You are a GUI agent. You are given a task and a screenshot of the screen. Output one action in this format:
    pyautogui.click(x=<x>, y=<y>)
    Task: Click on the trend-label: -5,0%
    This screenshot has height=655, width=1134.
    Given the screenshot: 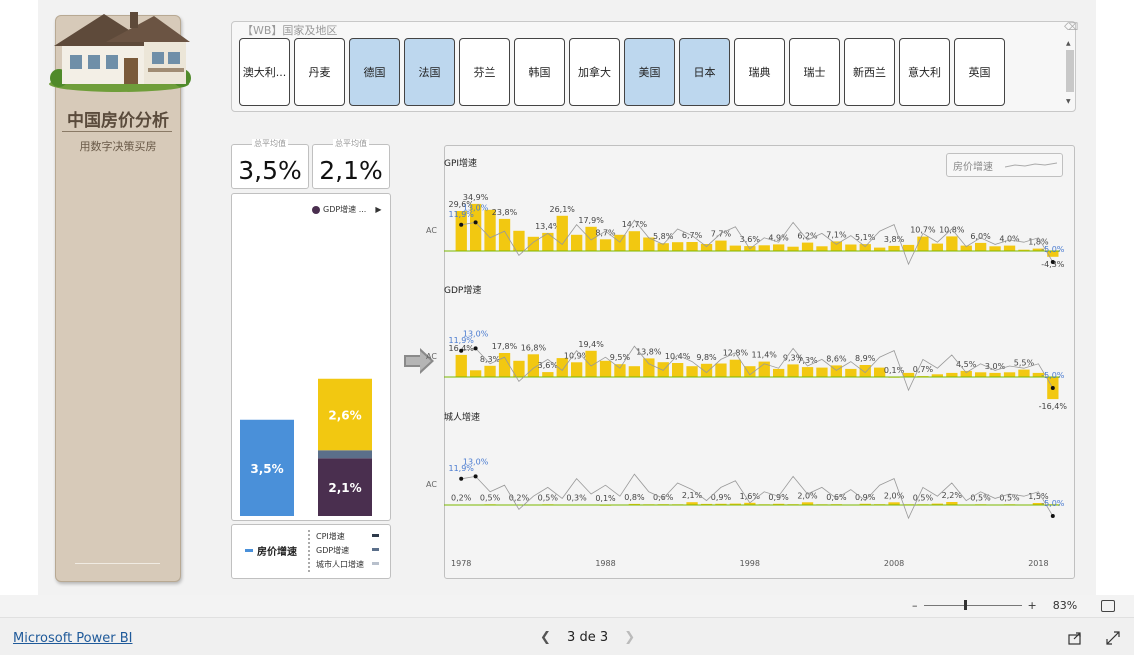 What is the action you would take?
    pyautogui.click(x=1053, y=375)
    